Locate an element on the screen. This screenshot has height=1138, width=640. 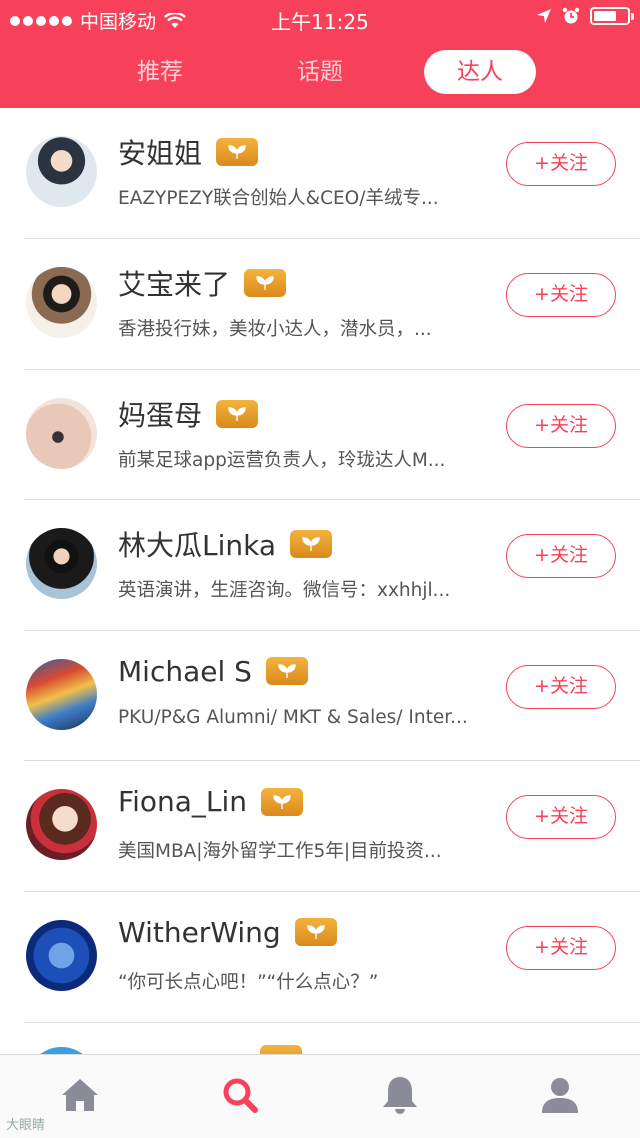
user-name: 林大瓜Linka is located at coordinates (197, 544).